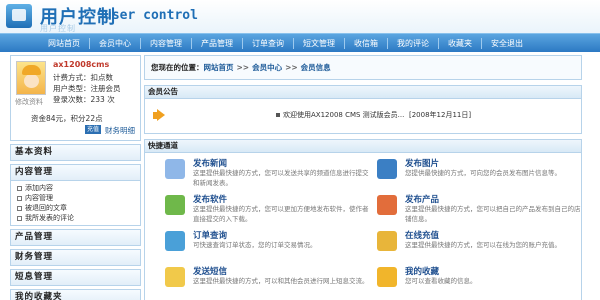 Image resolution: width=600 pixels, height=300 pixels. What do you see at coordinates (29, 102) in the screenshot?
I see `edit-profile-link: 修改资料` at bounding box center [29, 102].